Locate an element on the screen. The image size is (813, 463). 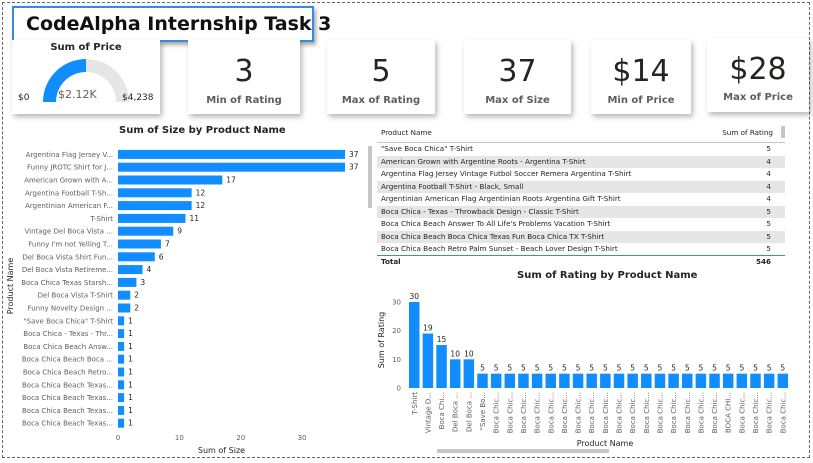
y-axis-title: Sum of Rating is located at coordinates (381, 340).